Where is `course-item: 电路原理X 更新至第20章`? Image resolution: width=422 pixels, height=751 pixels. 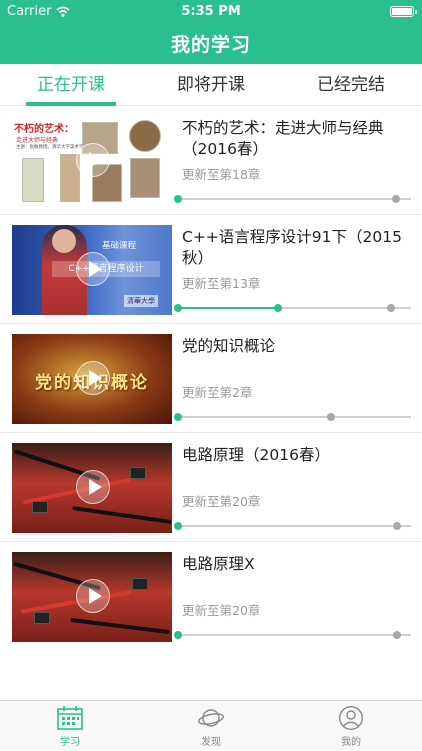 course-item: 电路原理X 更新至第20章 is located at coordinates (211, 596).